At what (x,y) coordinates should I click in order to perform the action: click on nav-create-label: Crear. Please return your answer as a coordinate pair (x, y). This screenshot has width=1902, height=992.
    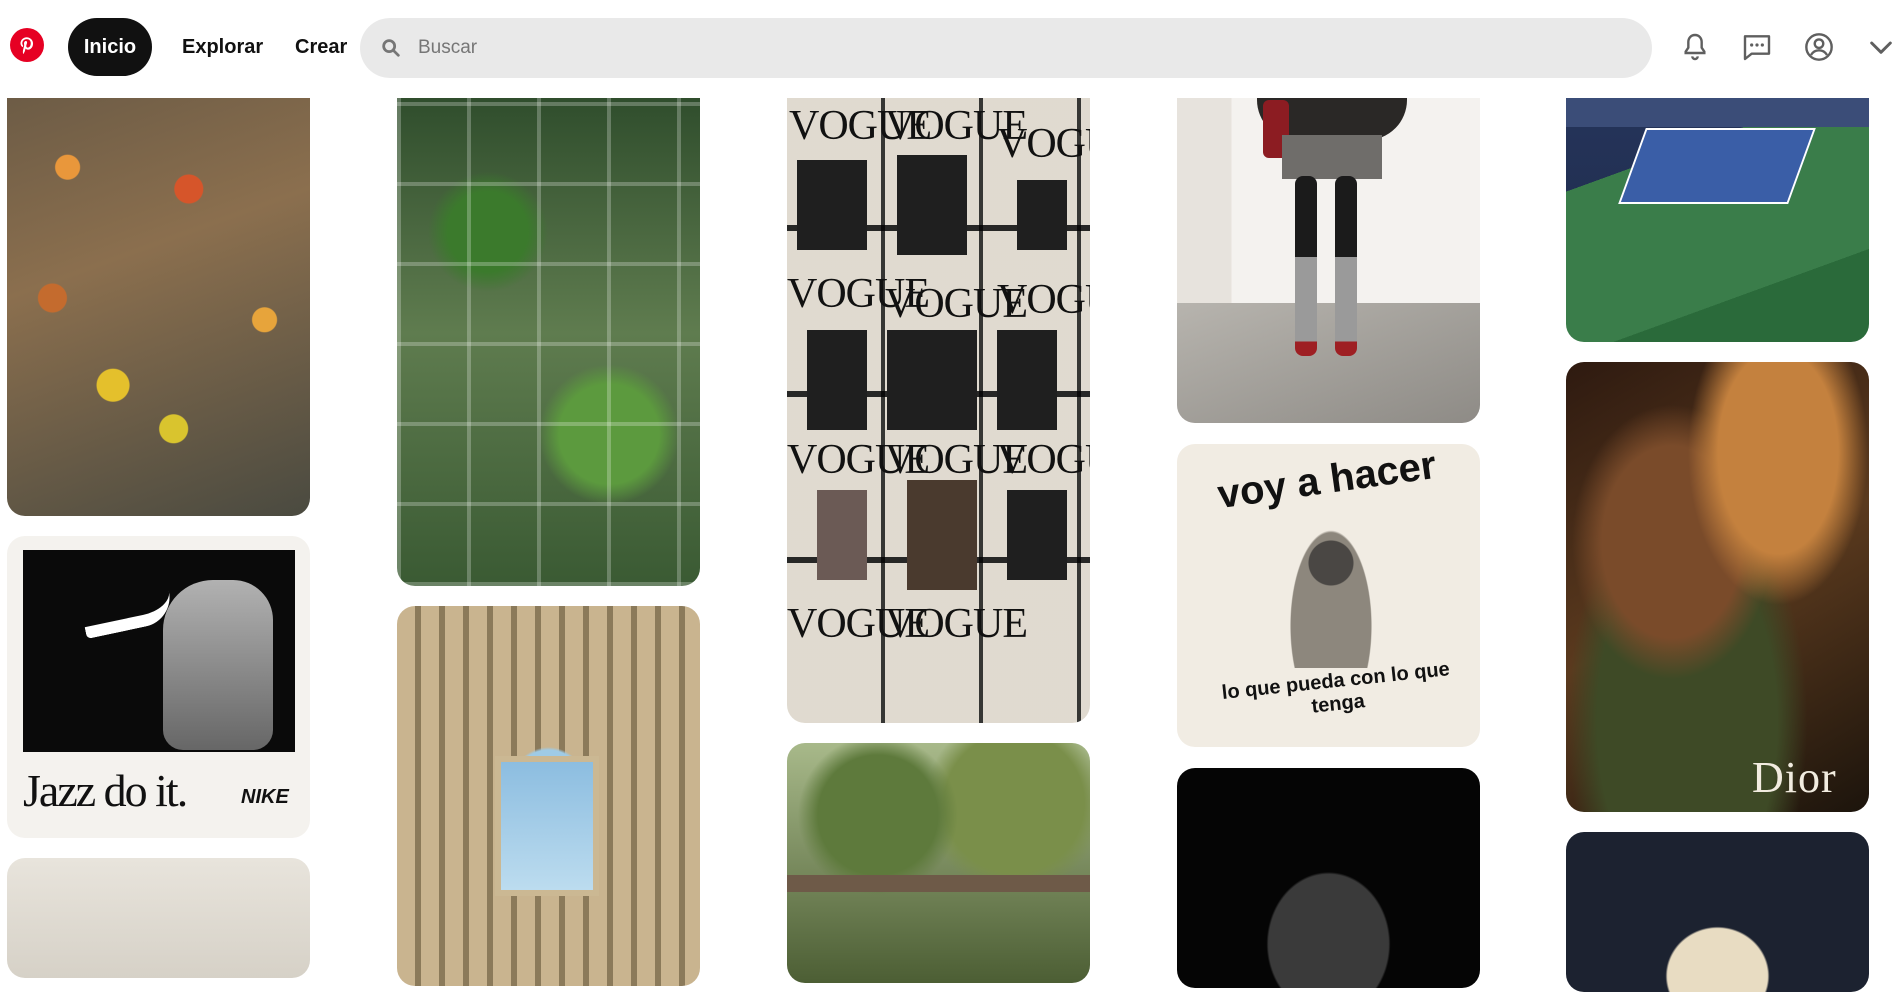
    Looking at the image, I should click on (321, 46).